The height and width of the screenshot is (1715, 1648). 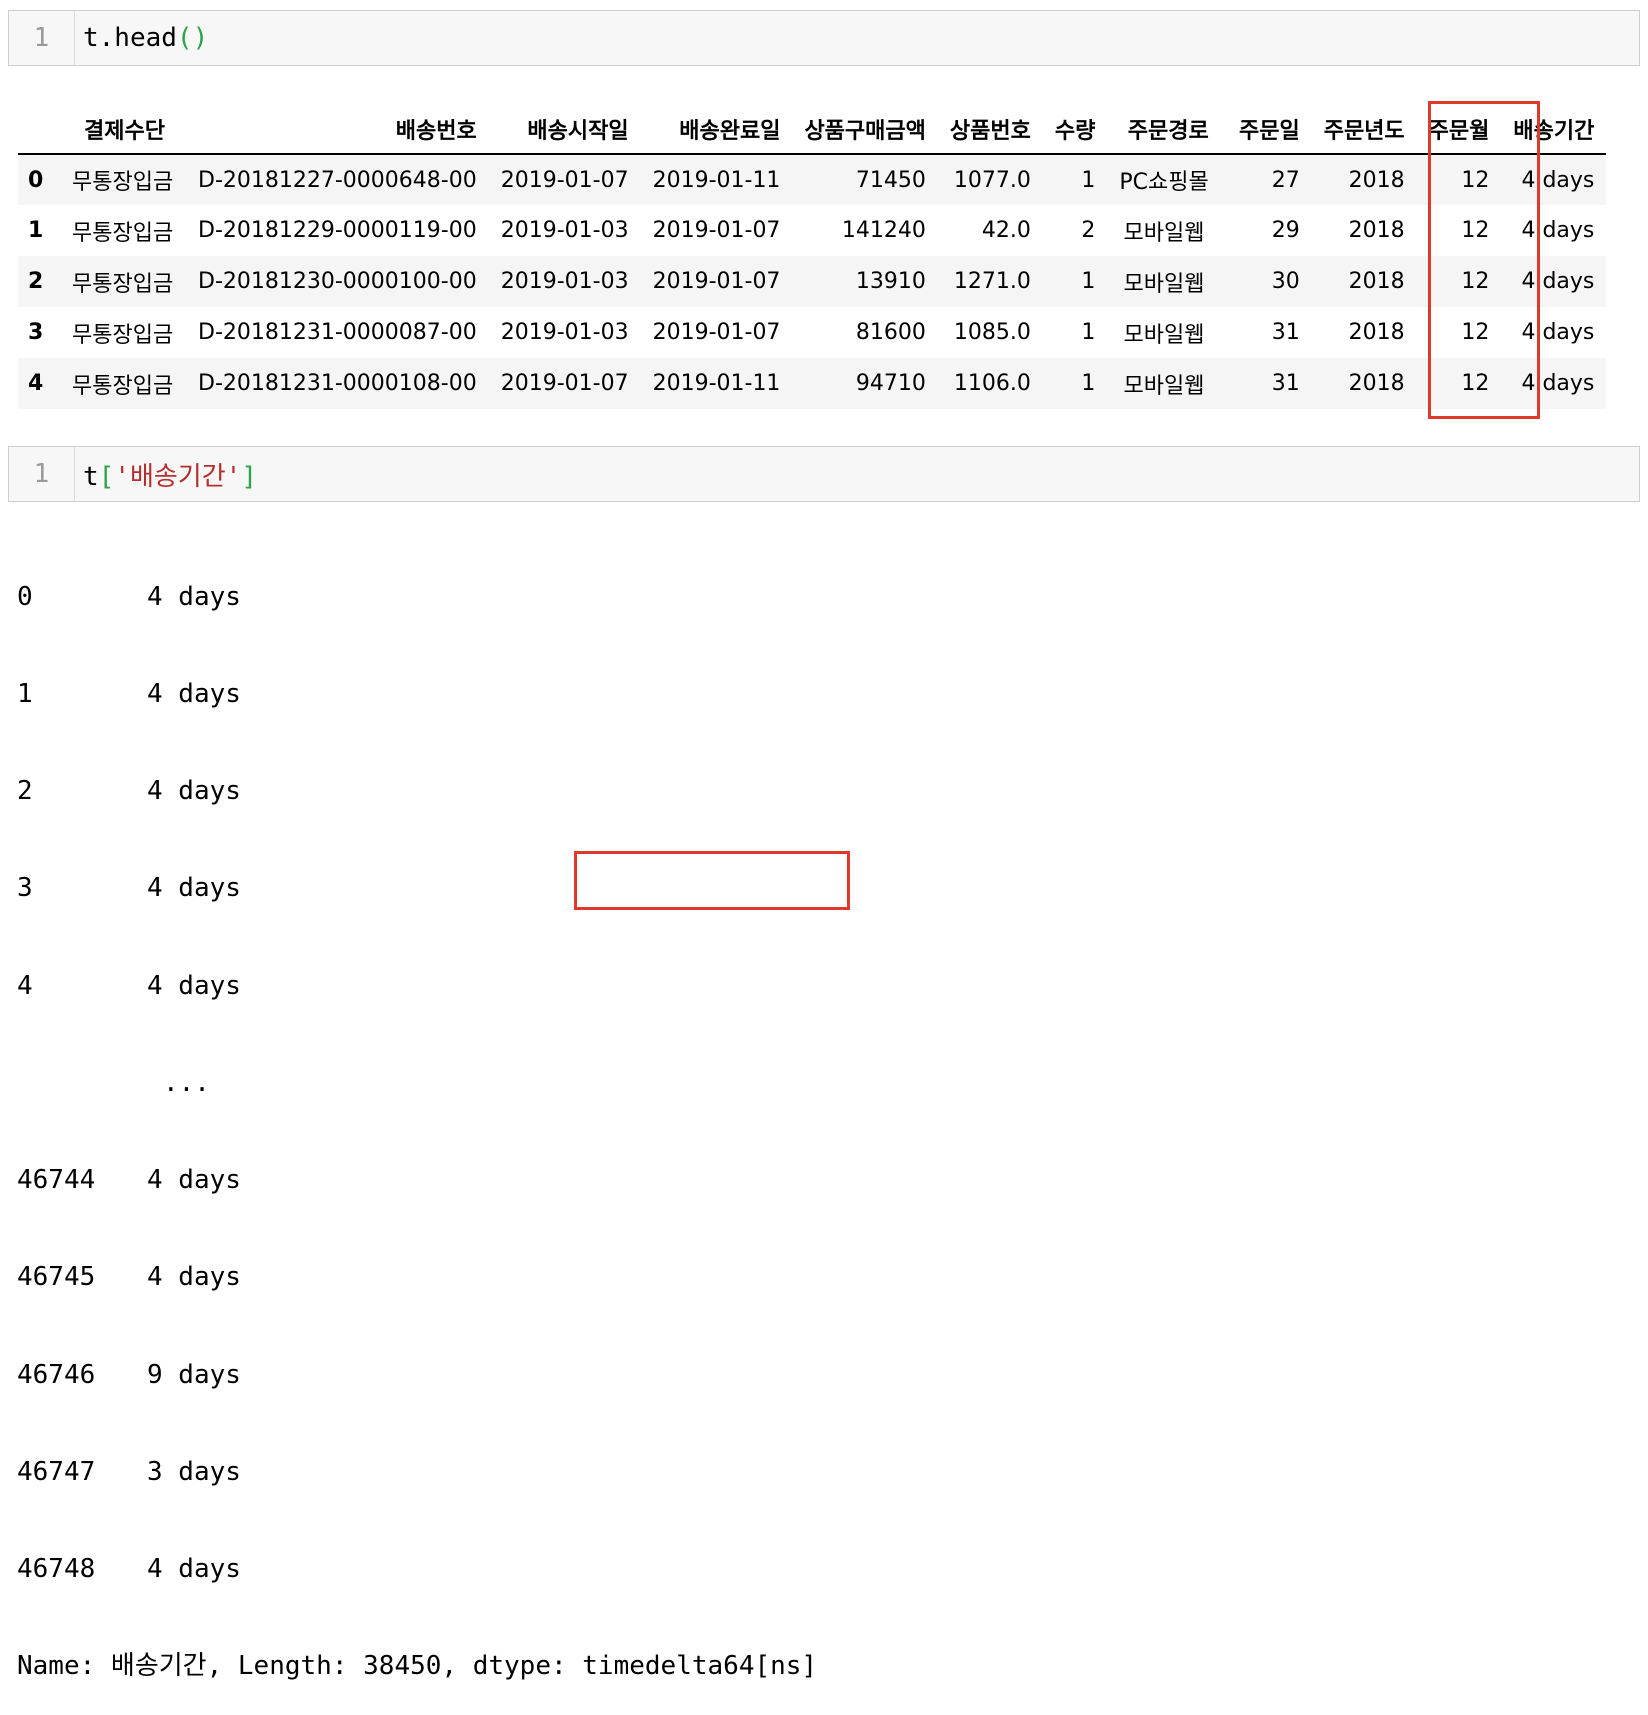 What do you see at coordinates (194, 1471) in the screenshot?
I see `series-value: 3 days` at bounding box center [194, 1471].